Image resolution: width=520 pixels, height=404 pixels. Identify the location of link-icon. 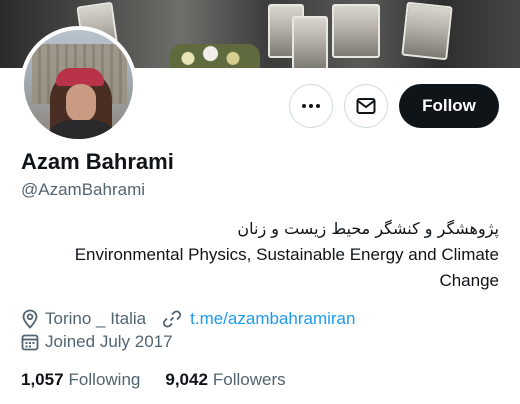
(172, 319).